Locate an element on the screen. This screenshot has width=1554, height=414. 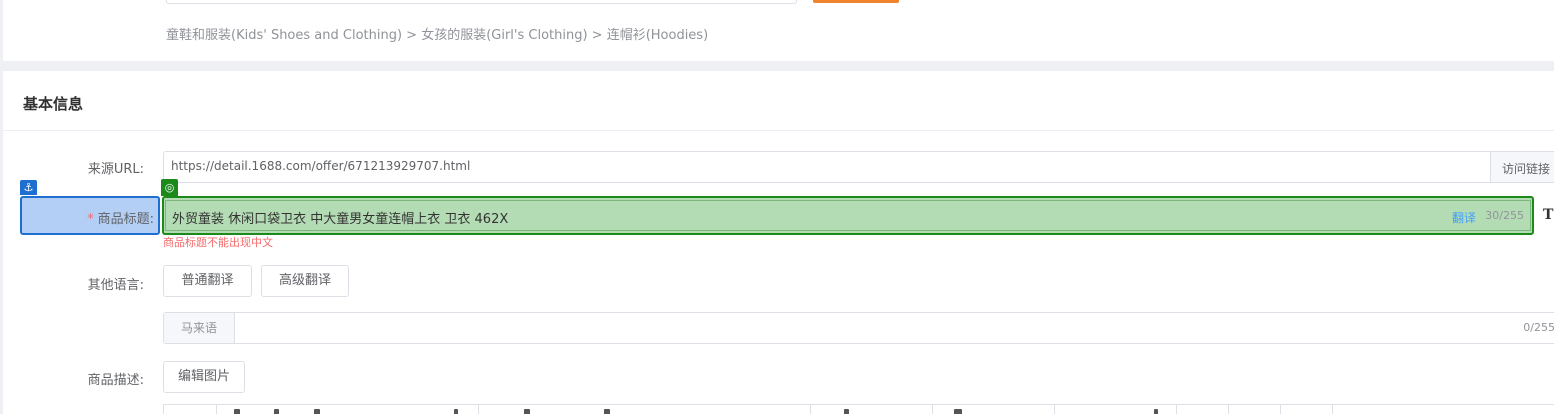
product-title-label-highlight: * 商品标题: is located at coordinates (90, 215).